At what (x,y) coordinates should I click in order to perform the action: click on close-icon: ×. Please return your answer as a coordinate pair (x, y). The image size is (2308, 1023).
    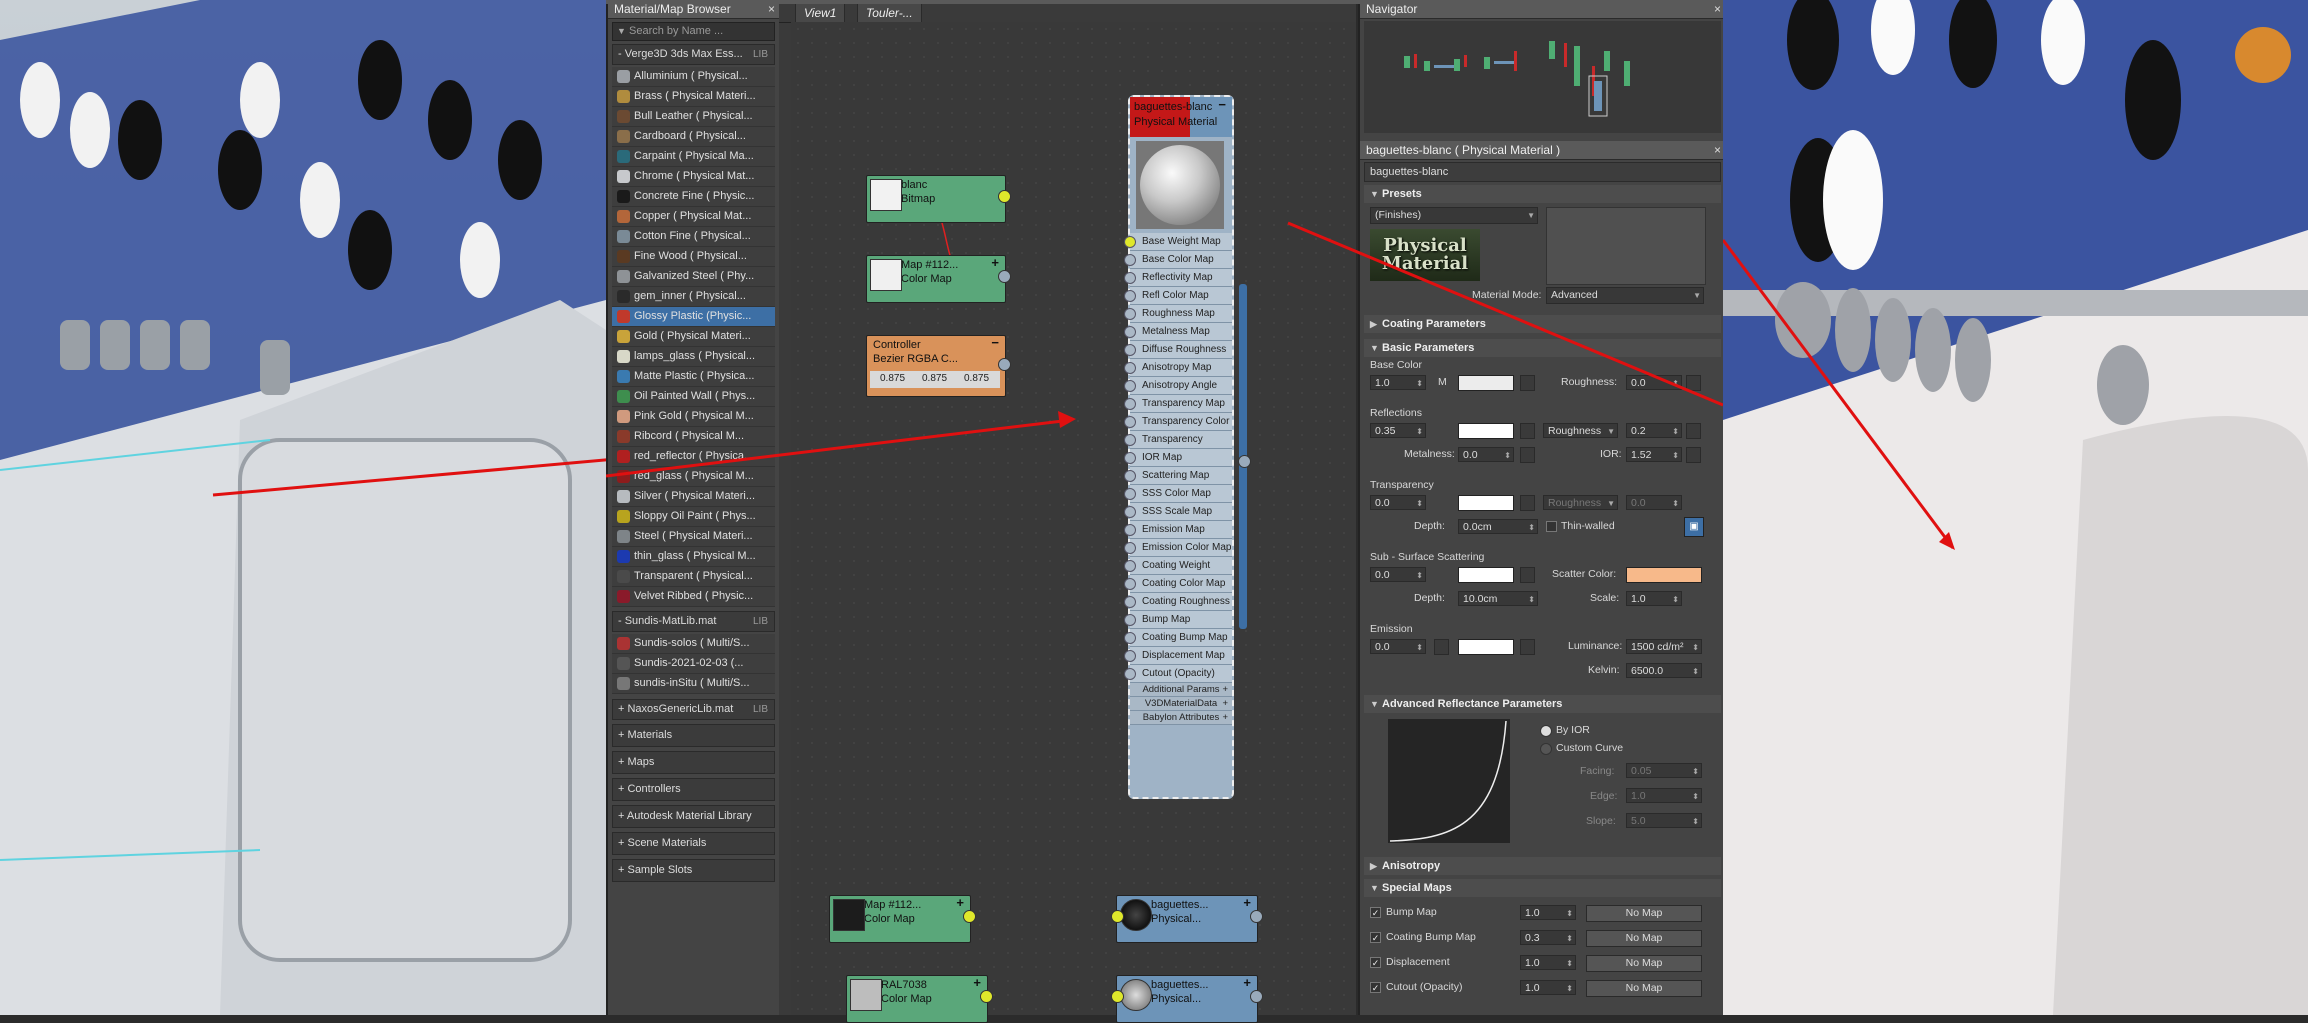
    Looking at the image, I should click on (1717, 150).